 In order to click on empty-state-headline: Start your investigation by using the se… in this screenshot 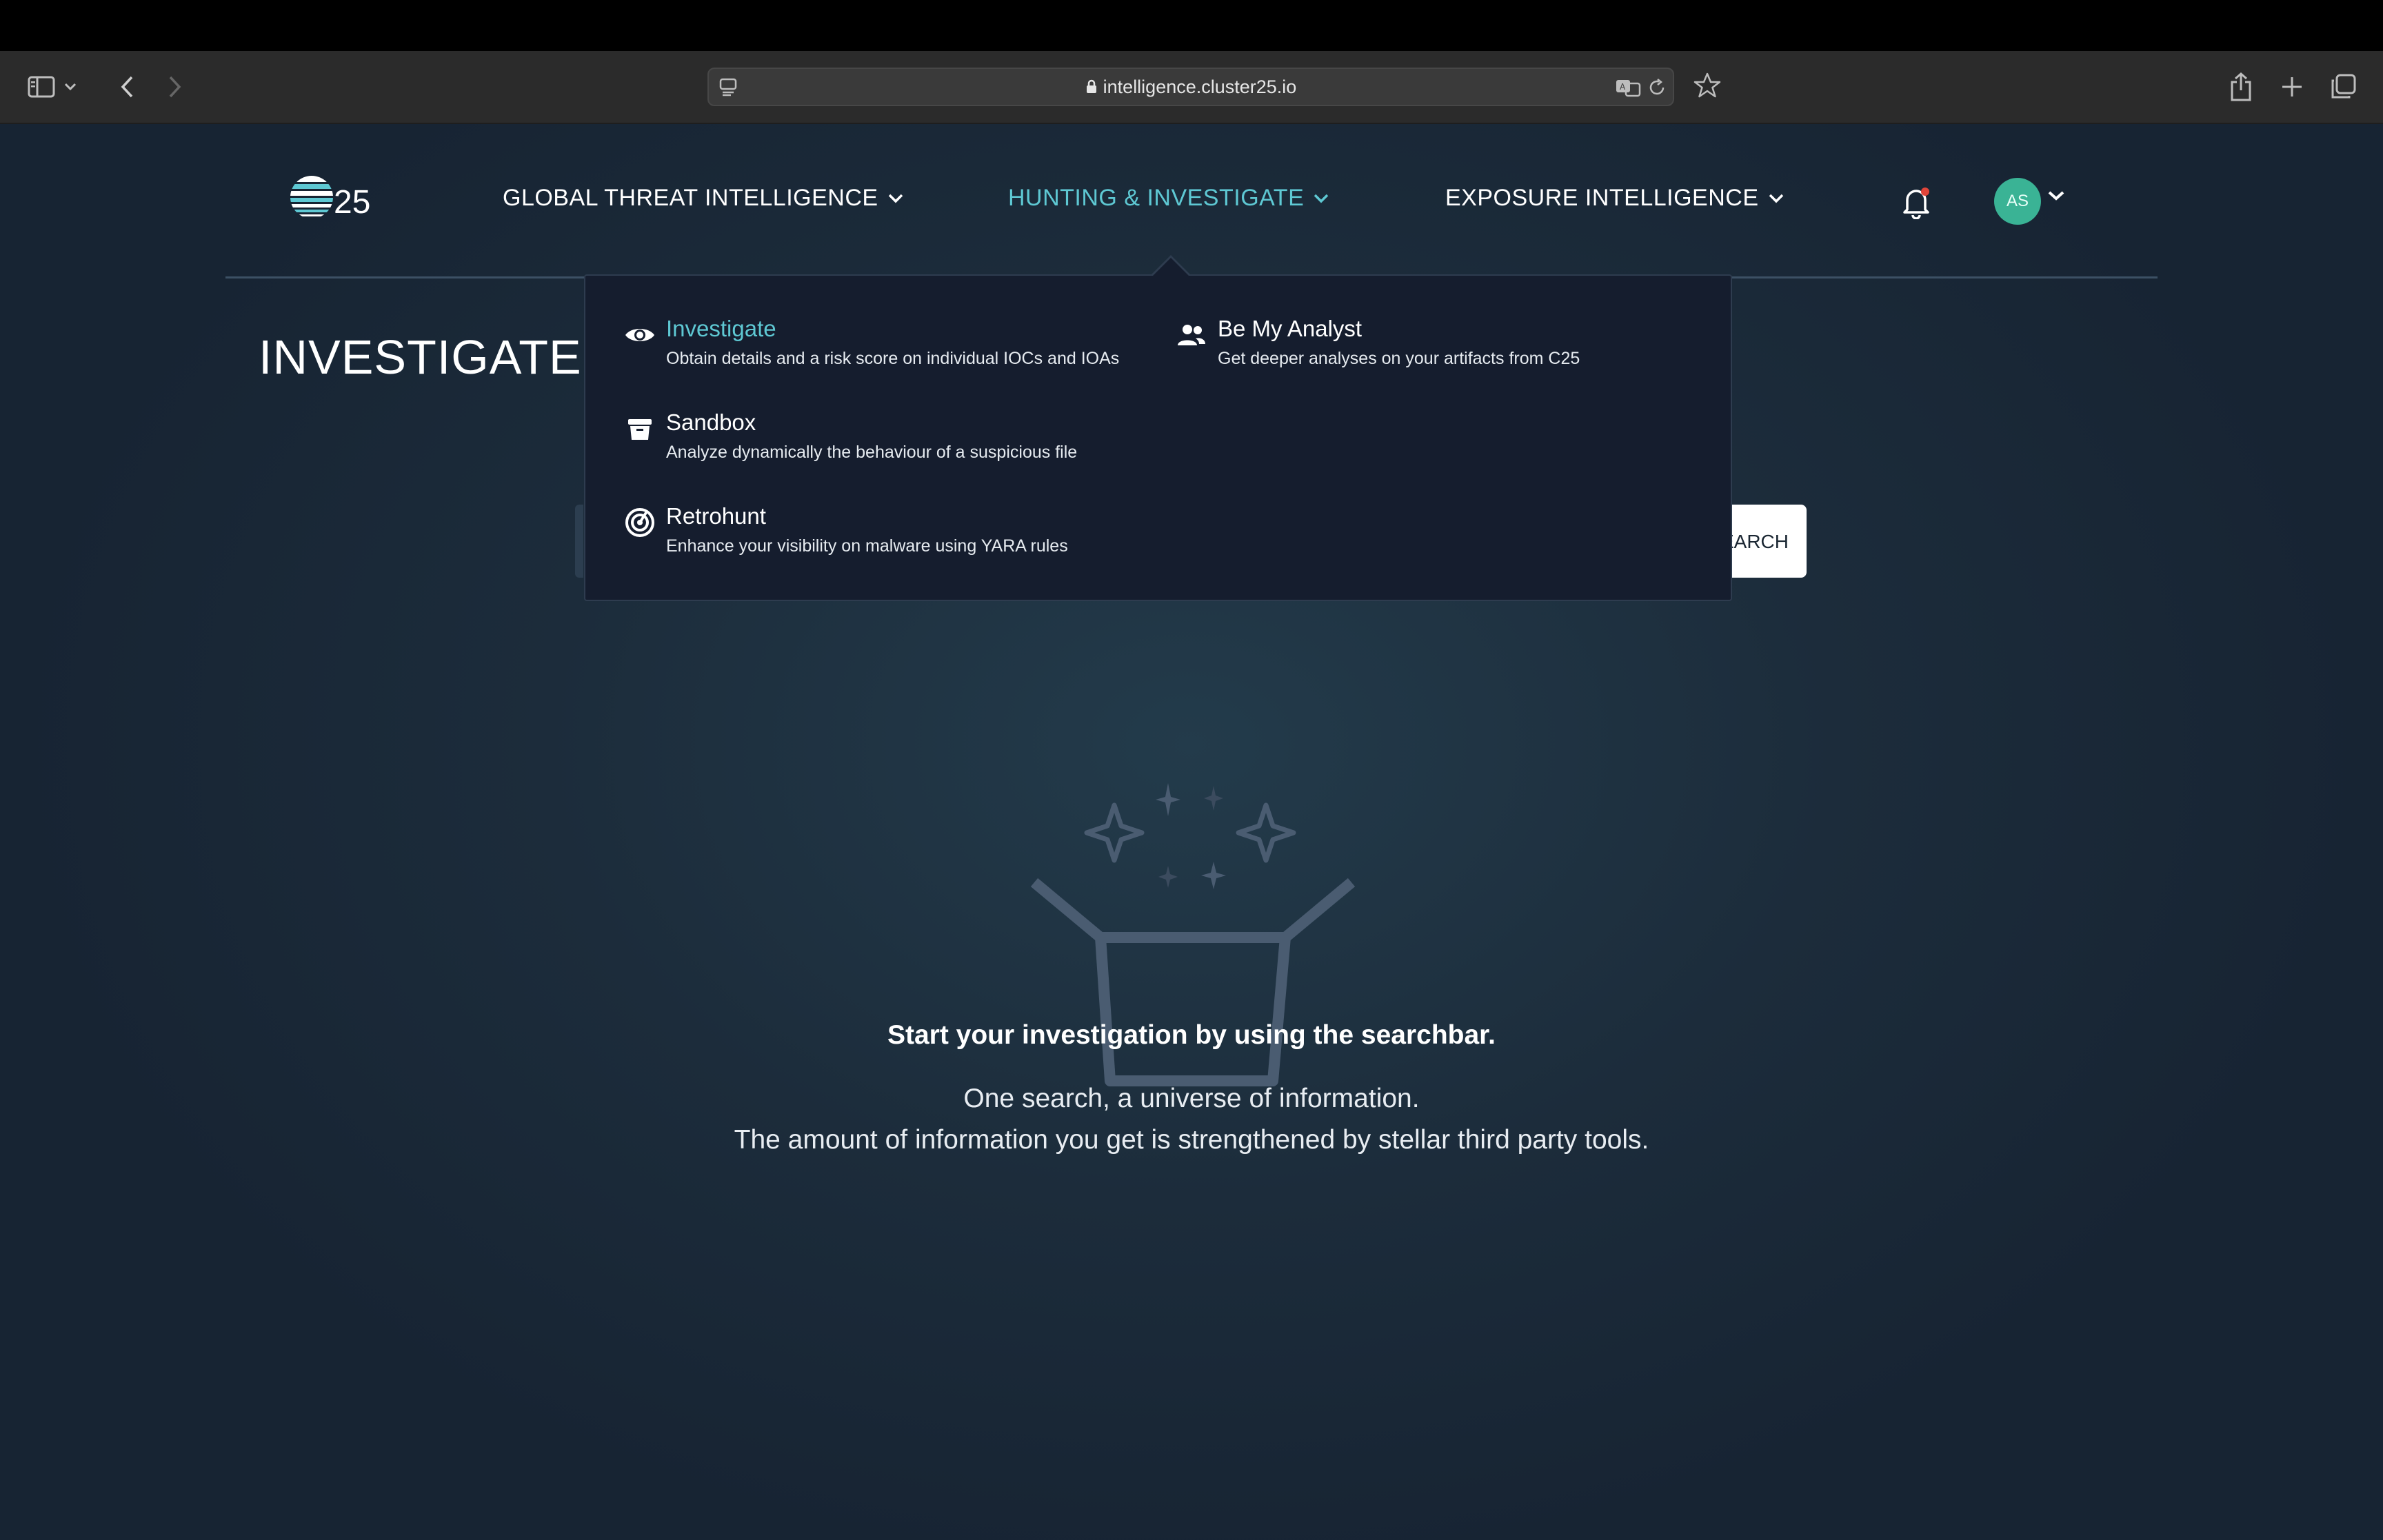, I will do `click(1191, 1035)`.